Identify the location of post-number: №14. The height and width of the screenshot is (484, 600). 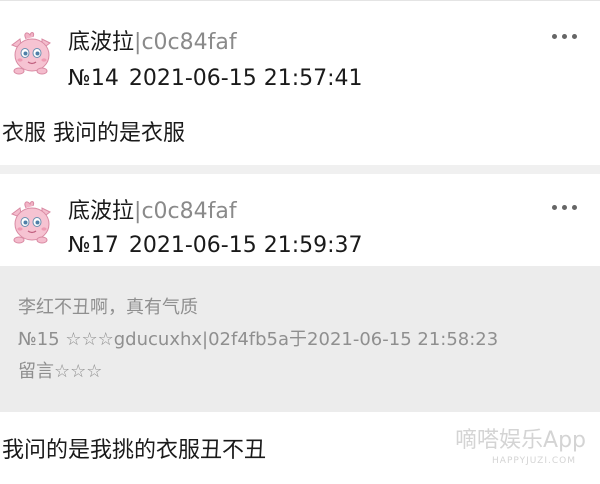
(93, 78).